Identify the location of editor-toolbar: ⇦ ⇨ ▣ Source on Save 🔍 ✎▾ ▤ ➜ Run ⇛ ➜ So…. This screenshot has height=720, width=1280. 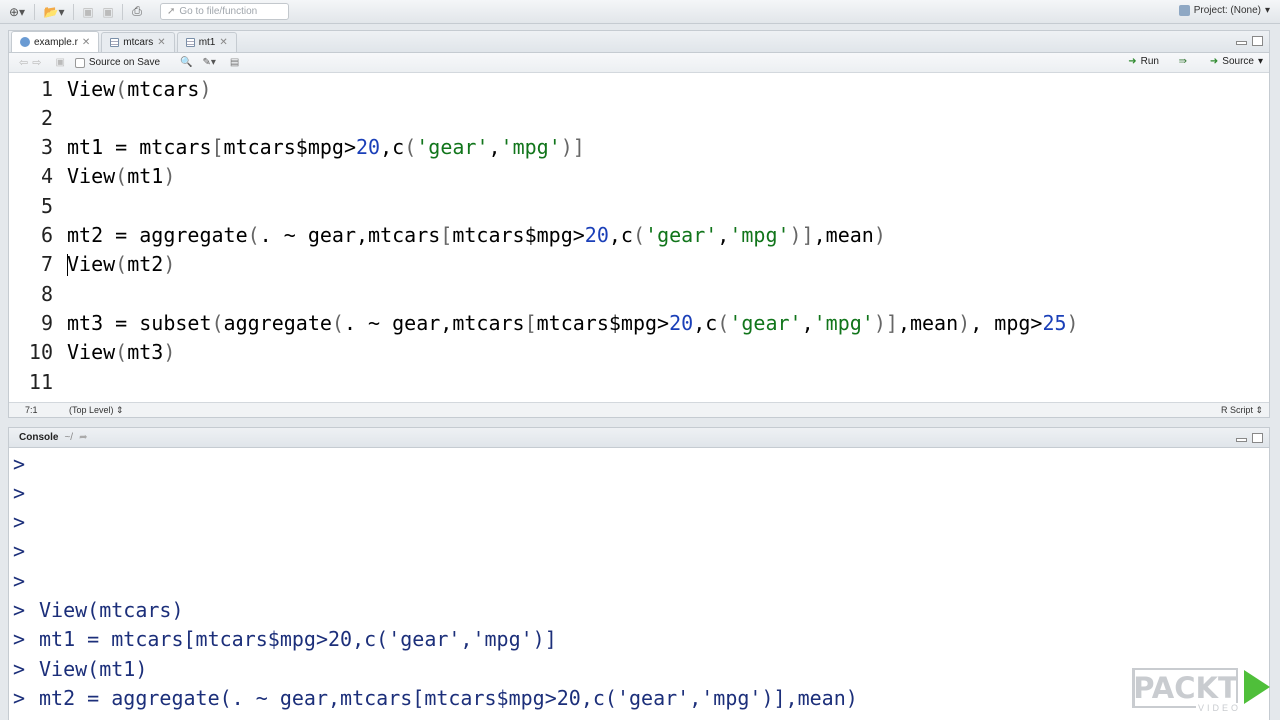
(639, 63).